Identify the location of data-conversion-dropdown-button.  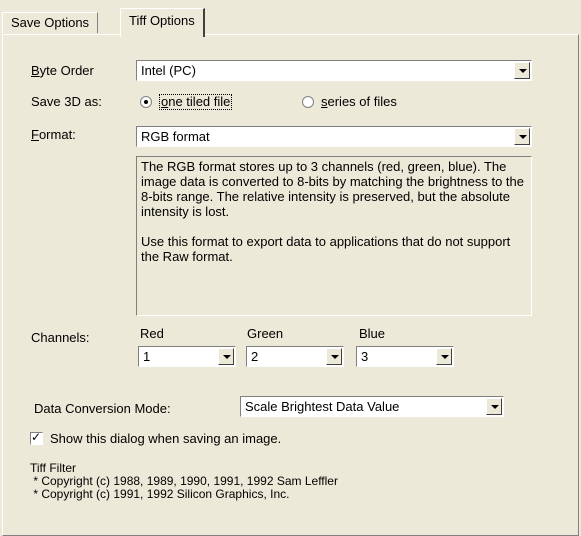
(494, 406).